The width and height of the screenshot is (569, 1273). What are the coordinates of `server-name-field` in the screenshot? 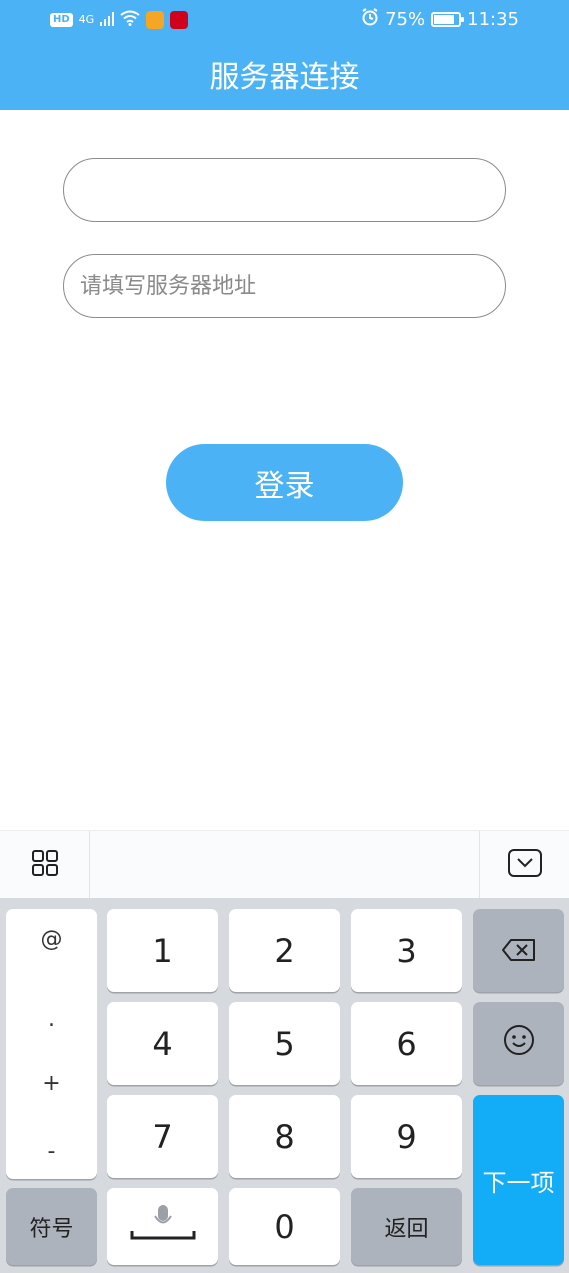 It's located at (284, 190).